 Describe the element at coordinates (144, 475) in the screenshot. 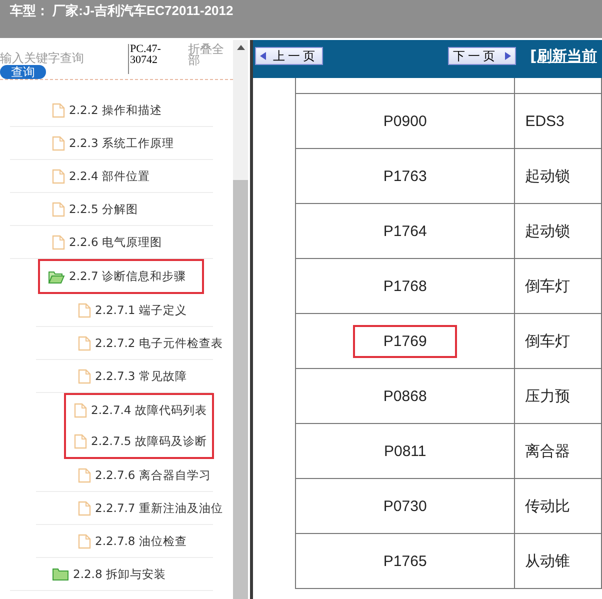

I see `tree-item: 2.2.7.6 离合器自学习` at that location.